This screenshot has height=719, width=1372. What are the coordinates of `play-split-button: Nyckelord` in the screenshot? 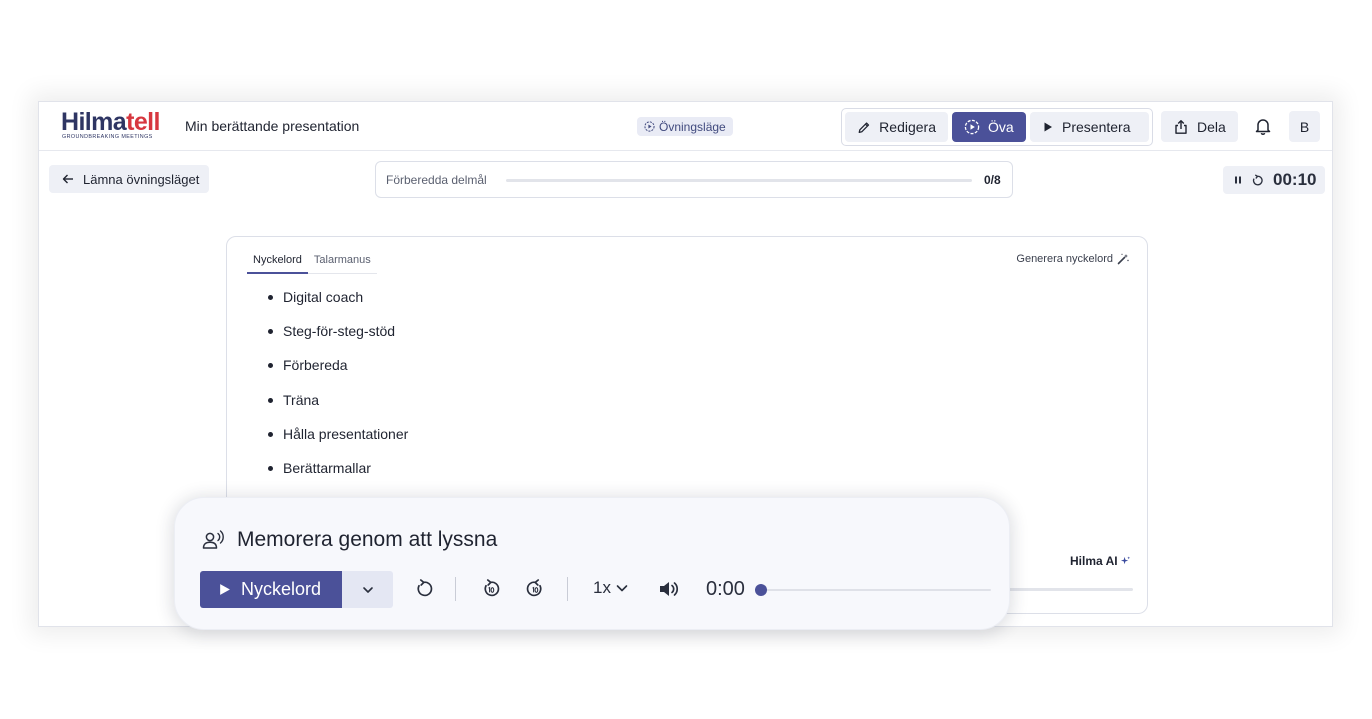 It's located at (296, 589).